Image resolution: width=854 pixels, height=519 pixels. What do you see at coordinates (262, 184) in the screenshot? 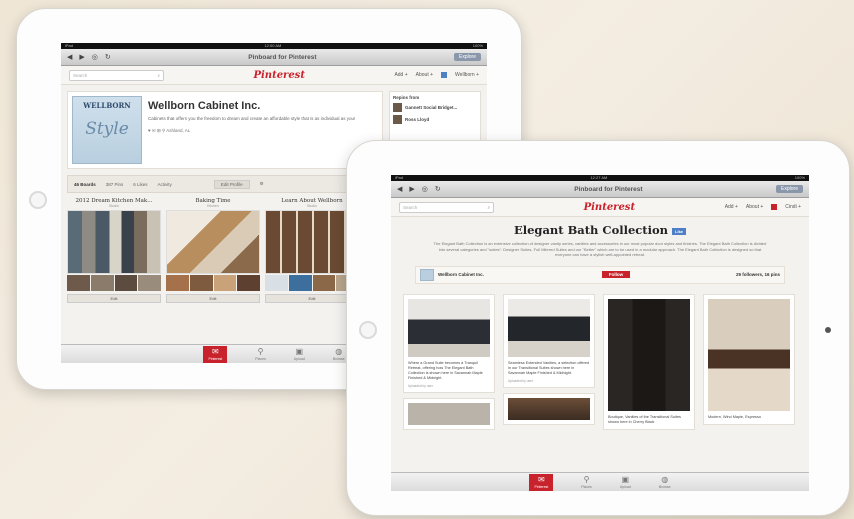
I see `settings-icon: ⚙` at bounding box center [262, 184].